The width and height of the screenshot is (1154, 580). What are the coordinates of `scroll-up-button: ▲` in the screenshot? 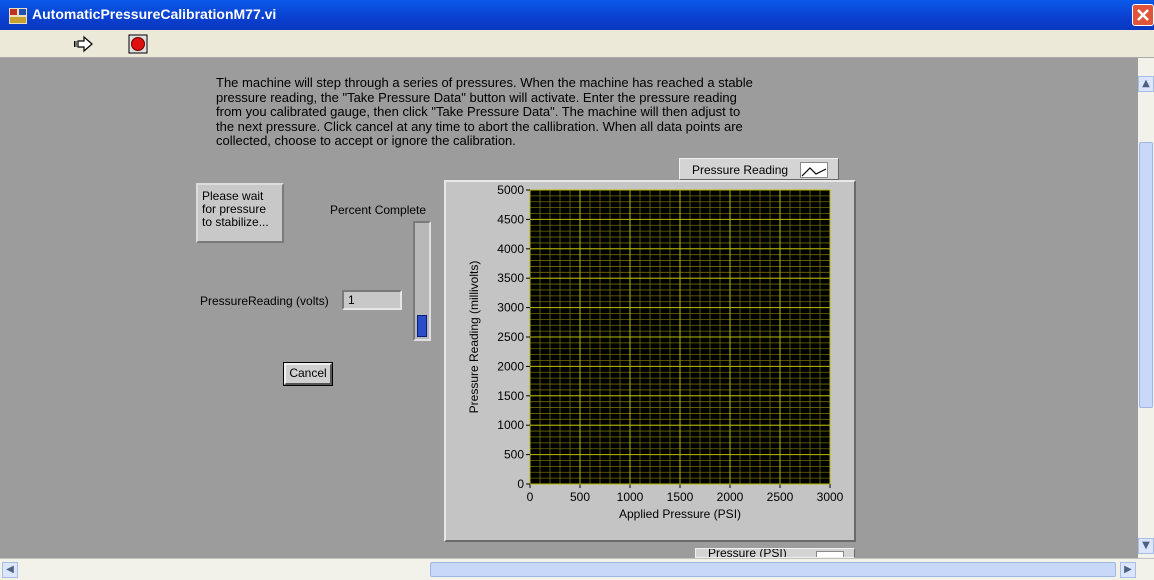 It's located at (1146, 84).